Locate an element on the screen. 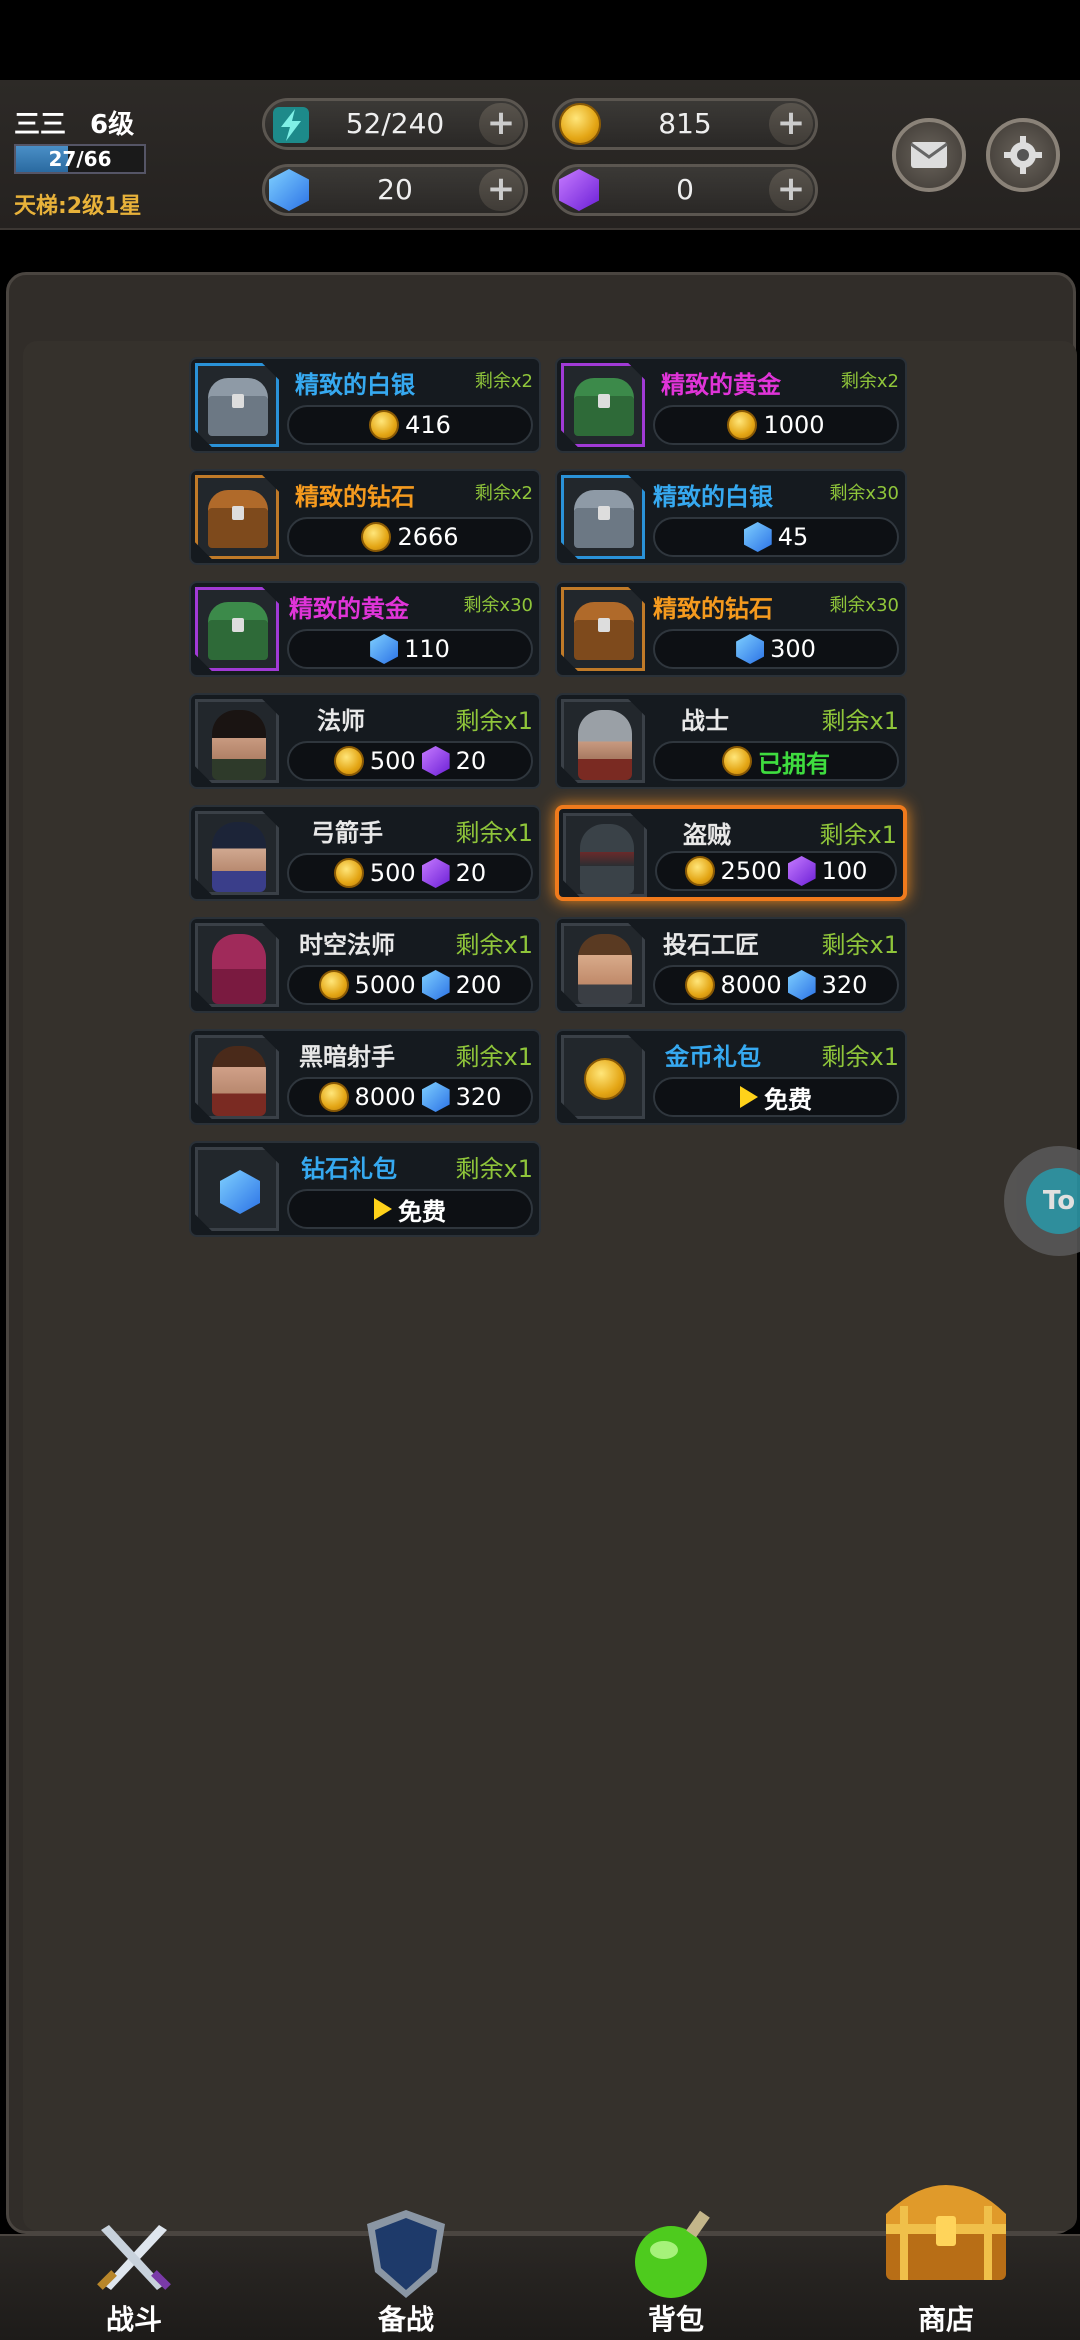 Image resolution: width=1080 pixels, height=2340 pixels. player-name: 三三 is located at coordinates (40, 125).